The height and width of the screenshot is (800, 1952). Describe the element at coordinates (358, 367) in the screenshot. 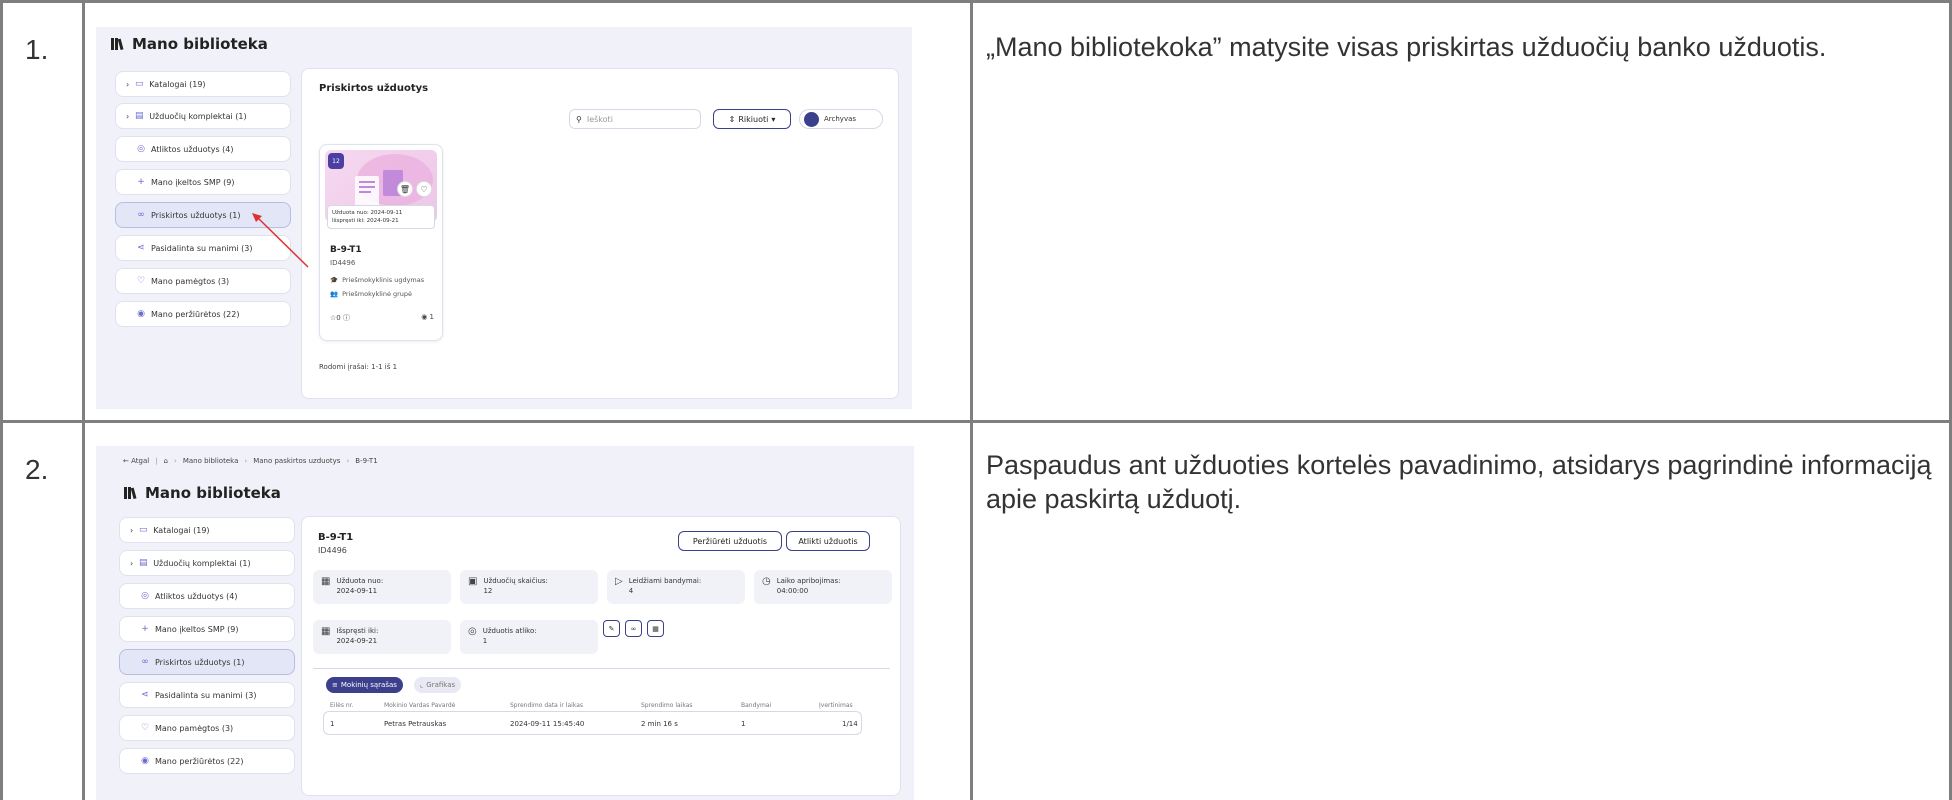

I see `records-count: Rodomi įrašai: 1-1 iš 1` at that location.